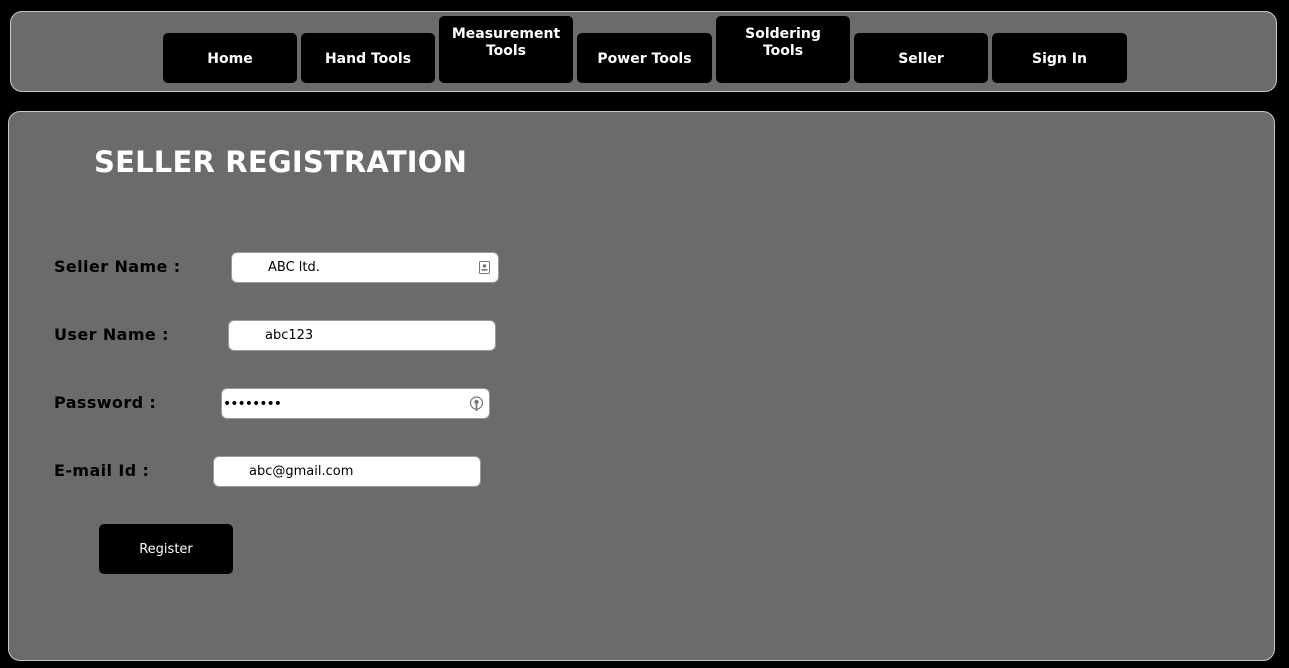 This screenshot has height=668, width=1289. Describe the element at coordinates (166, 549) in the screenshot. I see `register-button: Register` at that location.